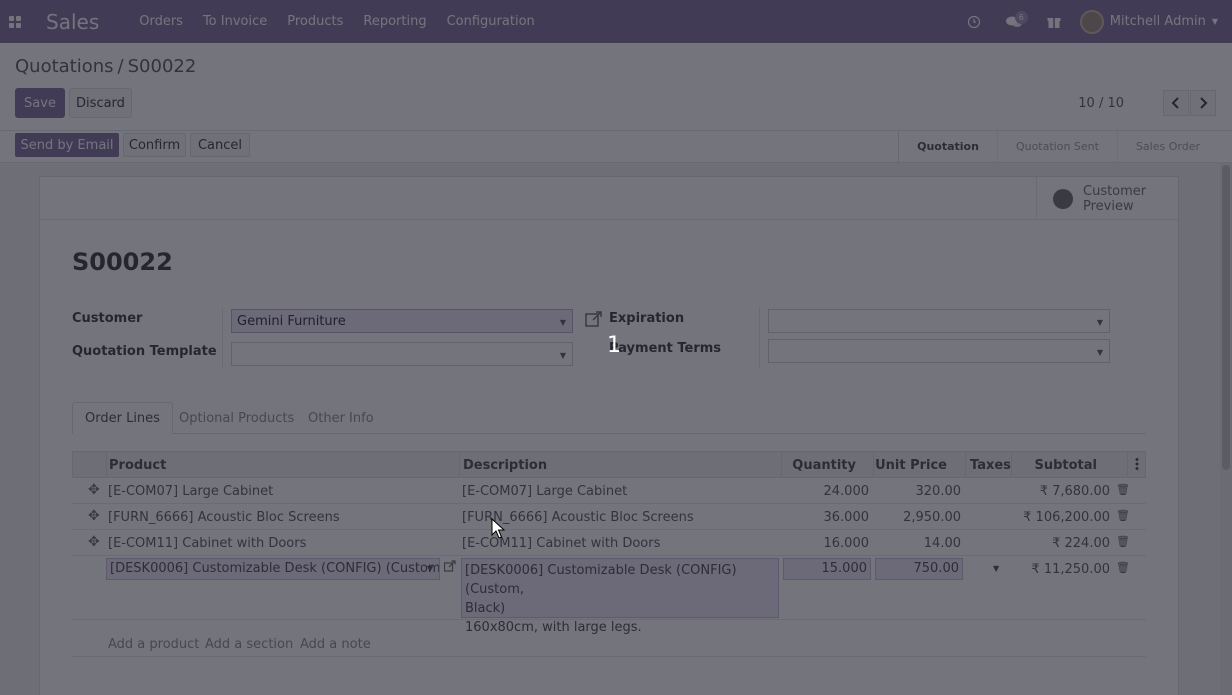  I want to click on menu-to-invoice: To Invoice, so click(235, 21).